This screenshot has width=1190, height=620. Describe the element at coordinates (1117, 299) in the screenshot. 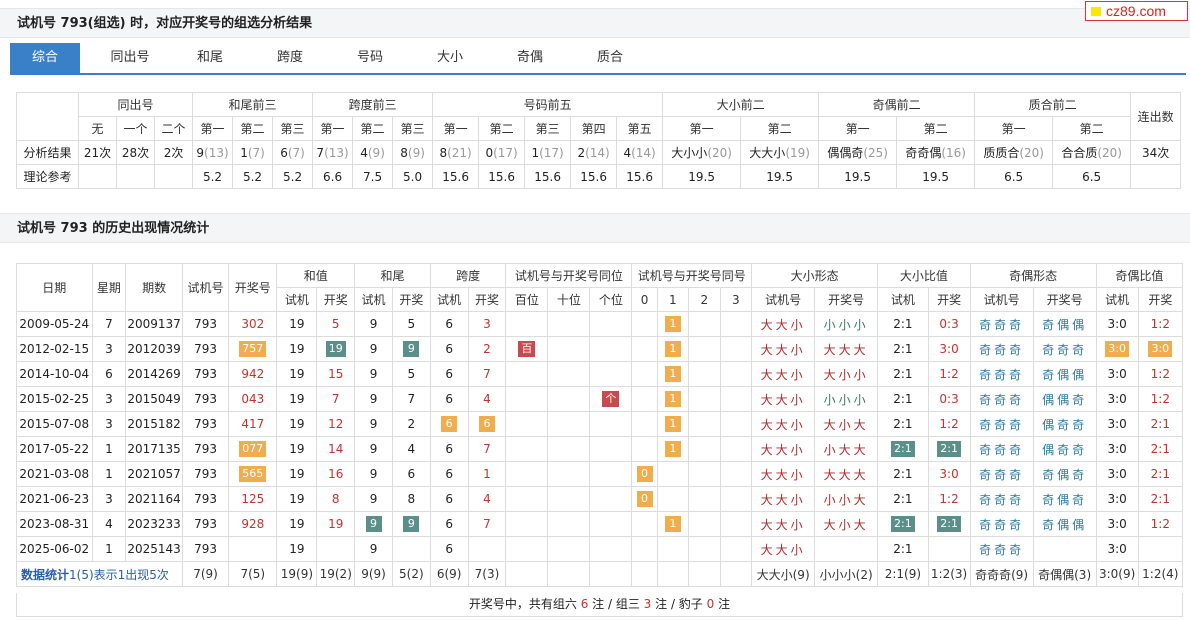

I see `history-subheader: 试机` at that location.